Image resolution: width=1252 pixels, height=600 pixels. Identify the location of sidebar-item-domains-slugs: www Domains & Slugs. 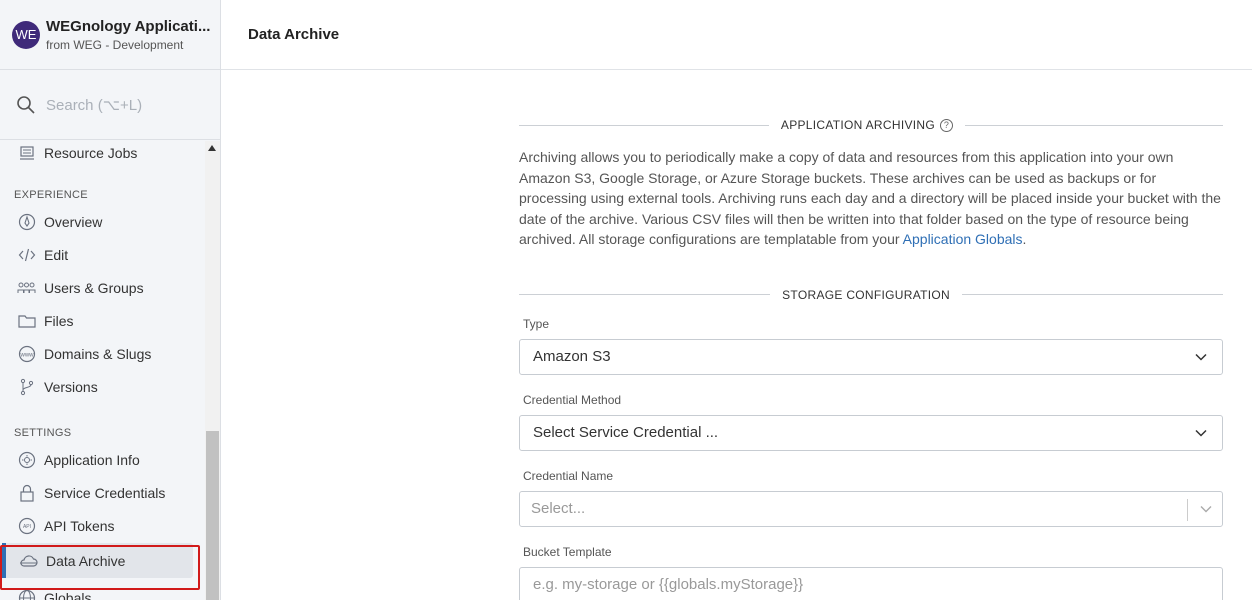
(102, 353).